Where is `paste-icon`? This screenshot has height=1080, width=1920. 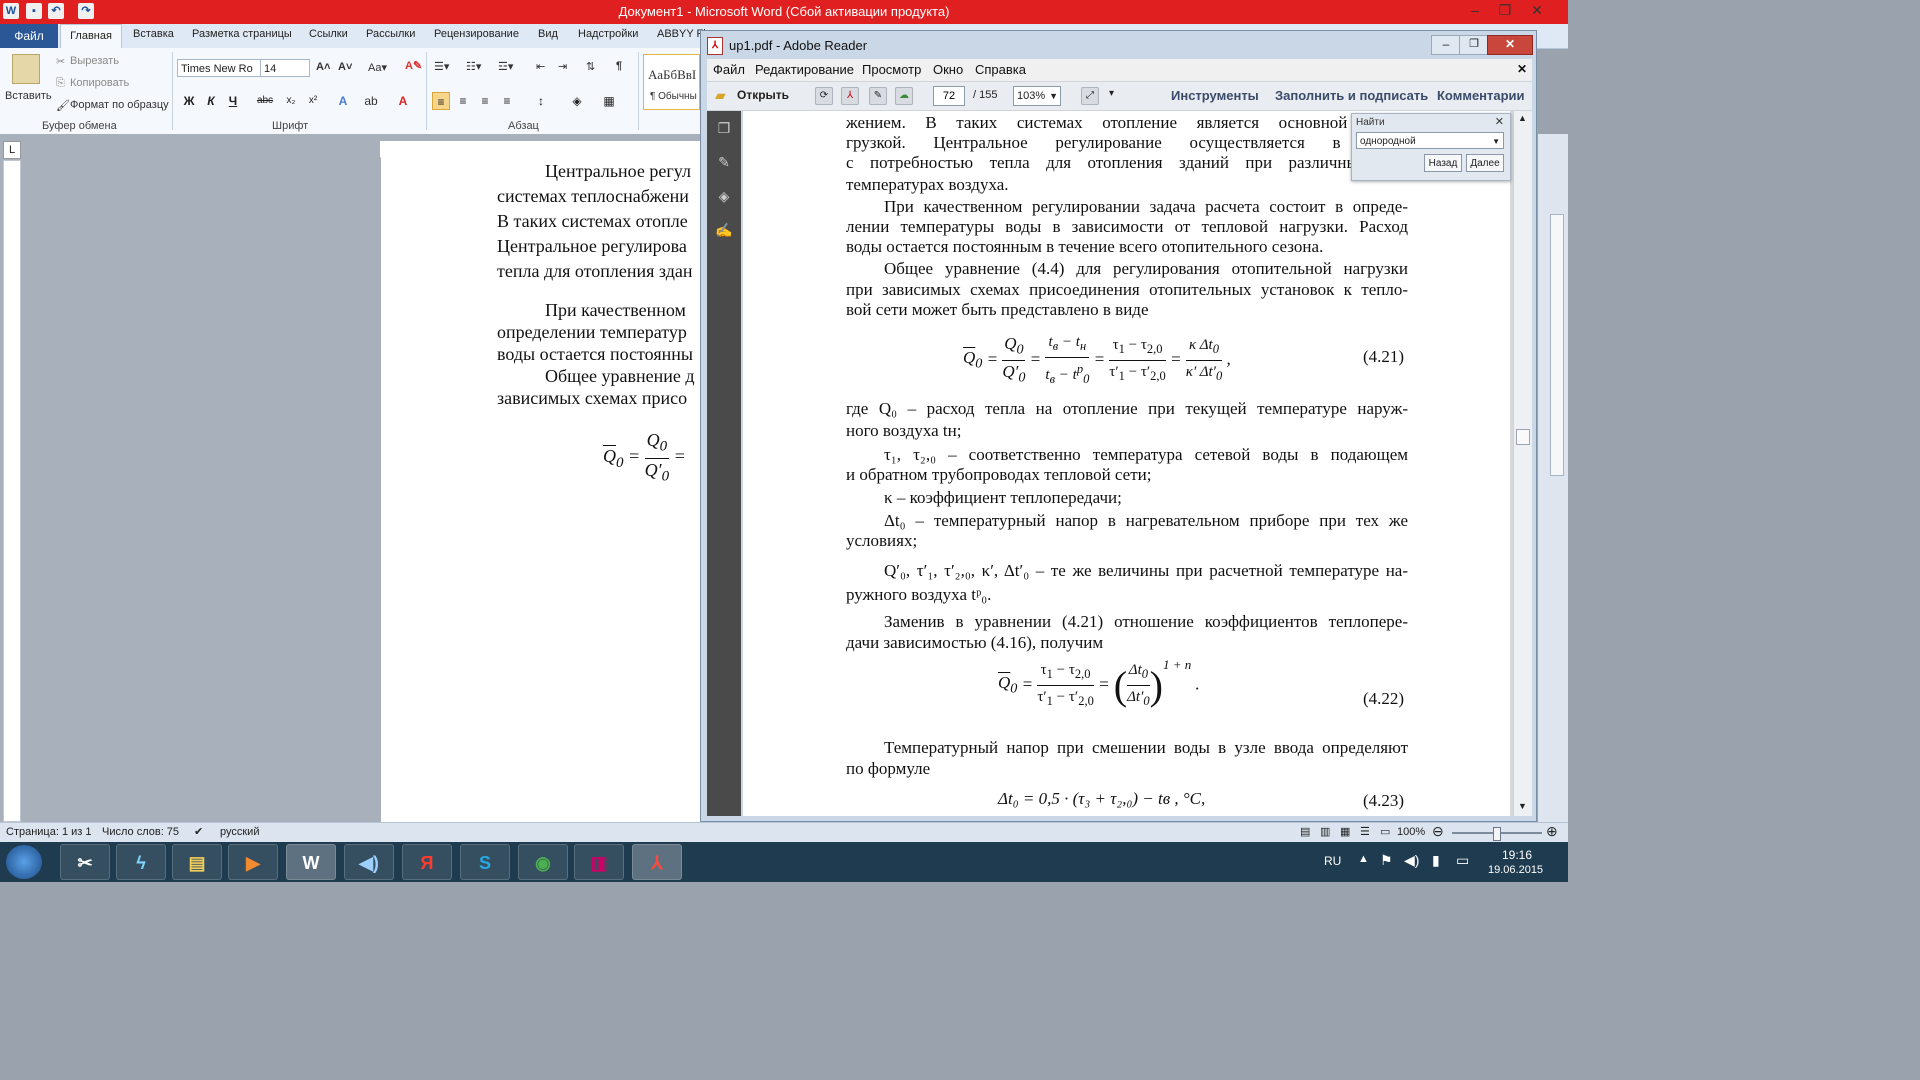 paste-icon is located at coordinates (26, 69).